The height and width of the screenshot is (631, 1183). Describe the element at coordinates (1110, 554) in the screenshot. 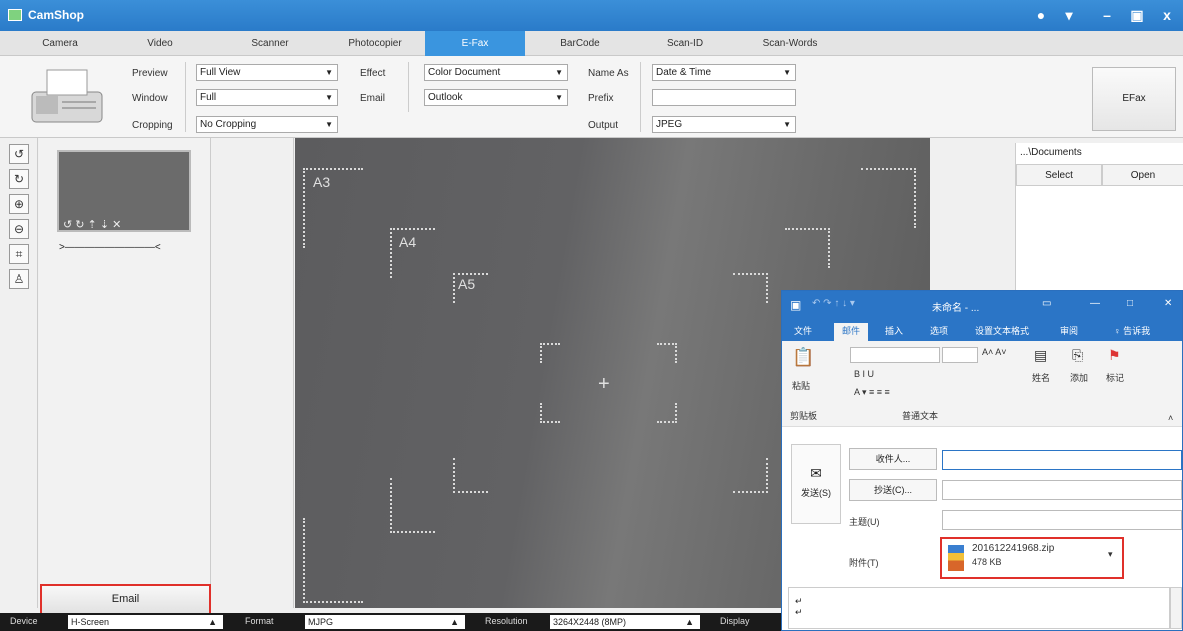

I see `chevron-down-icon: ▾` at that location.